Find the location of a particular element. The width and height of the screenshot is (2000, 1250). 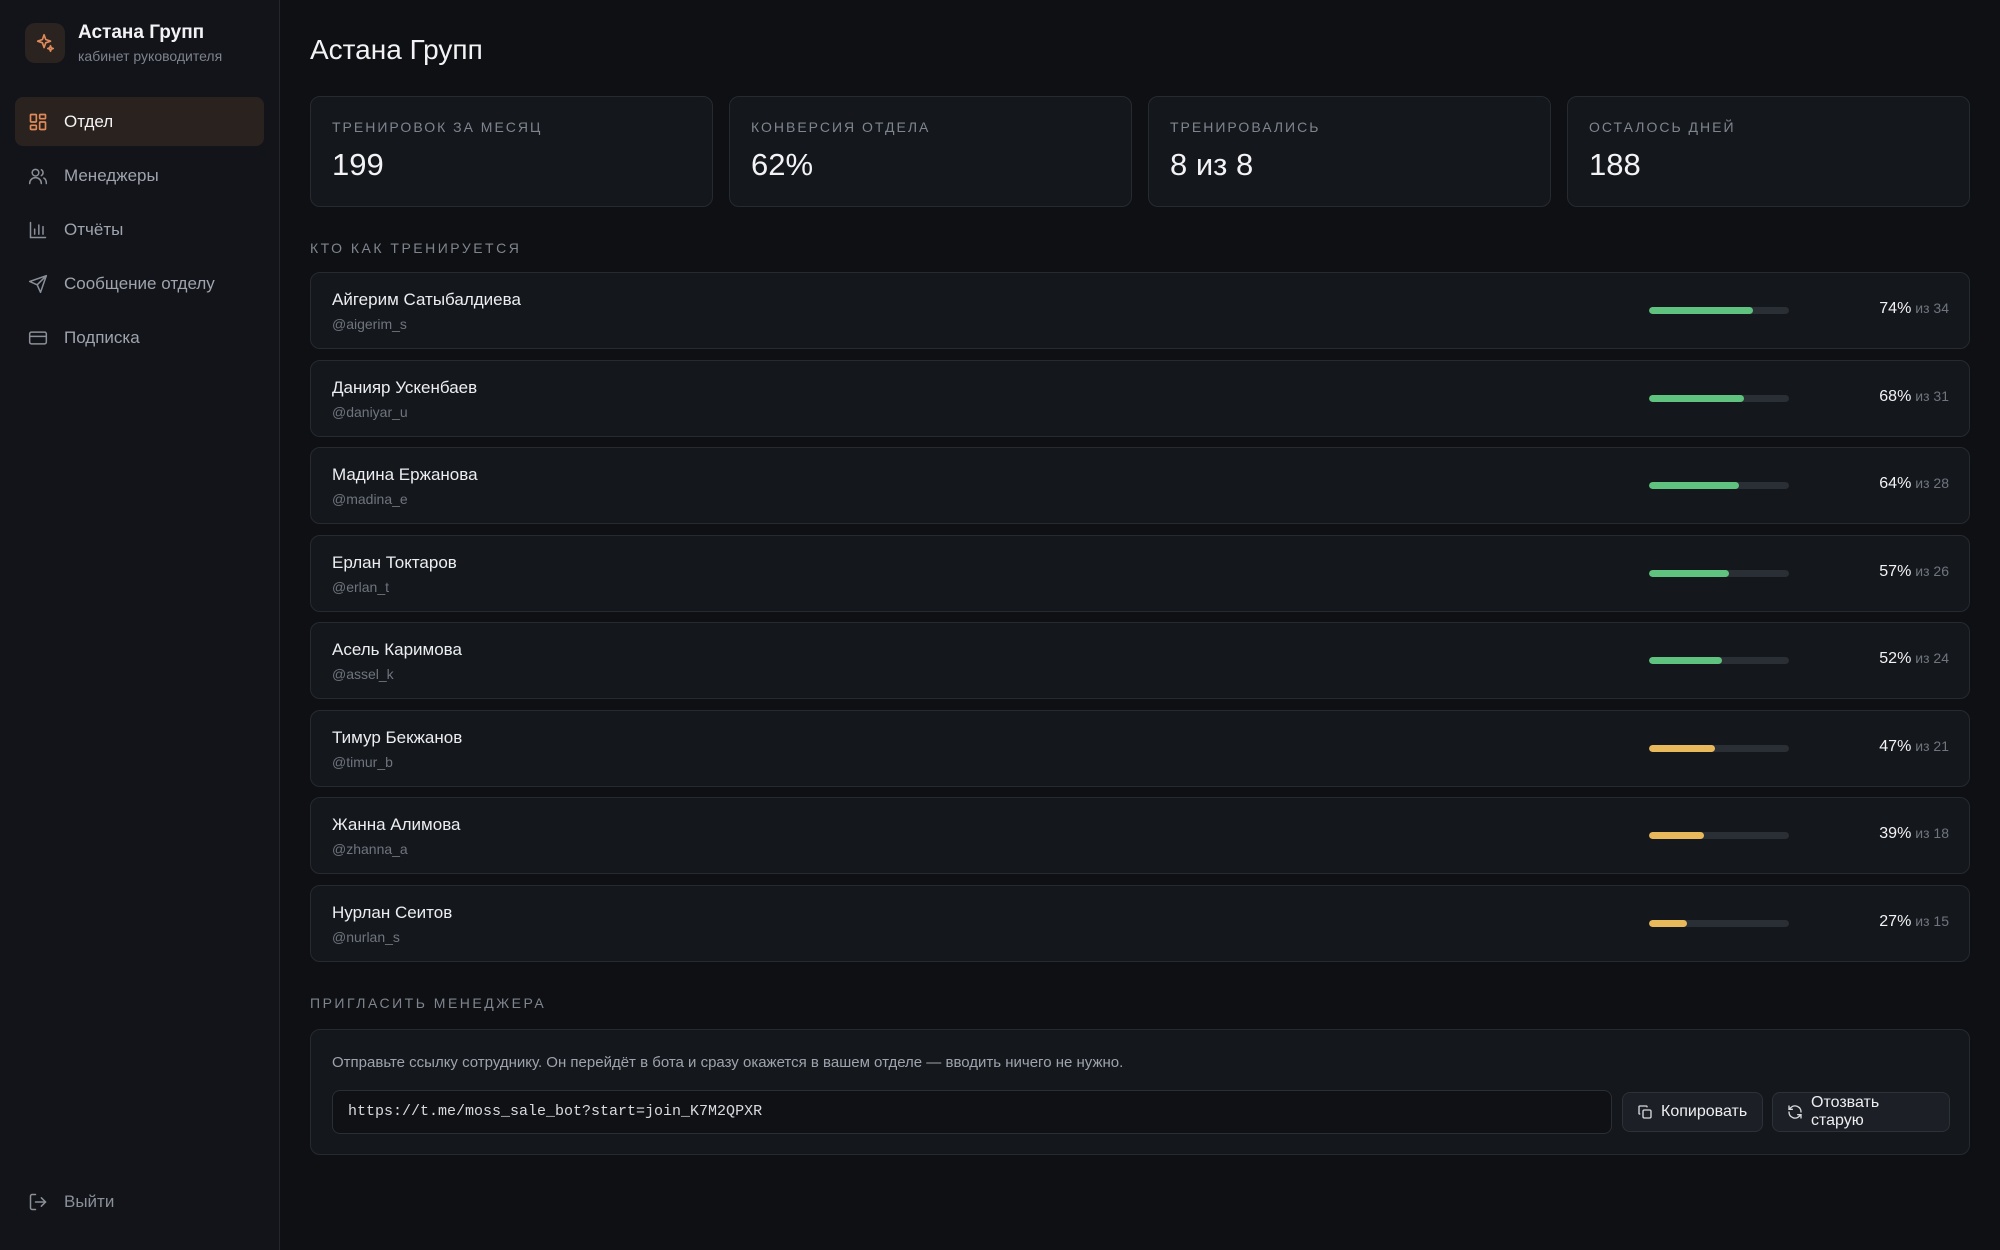

stat-value: 199 is located at coordinates (358, 164).